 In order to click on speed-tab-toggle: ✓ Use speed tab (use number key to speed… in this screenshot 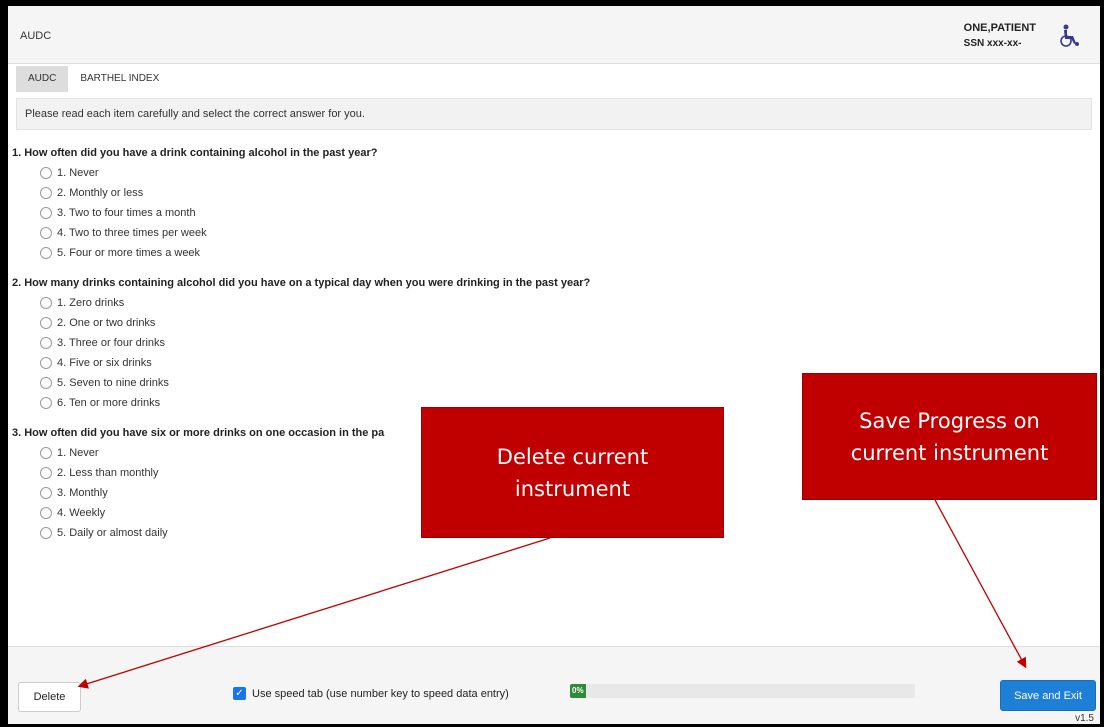, I will do `click(371, 693)`.